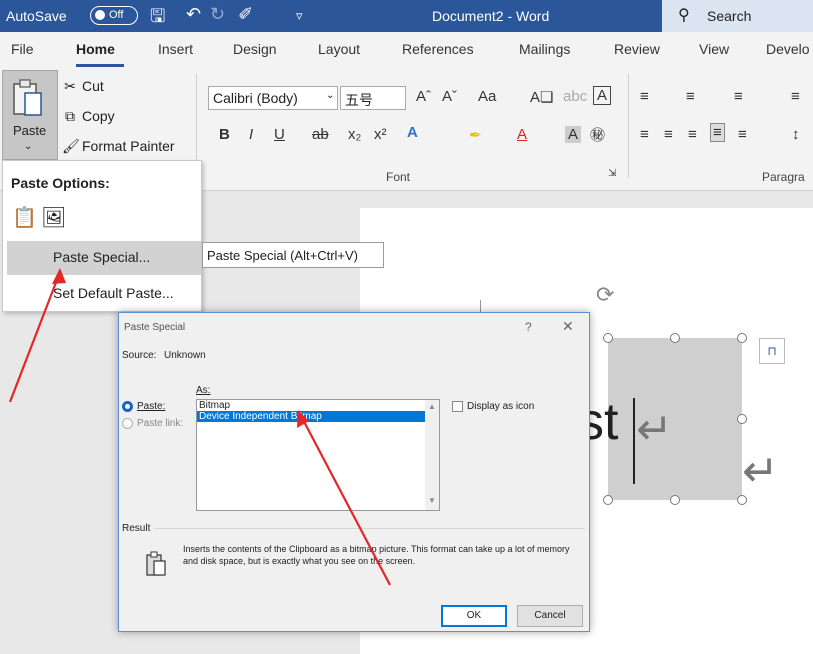 This screenshot has height=654, width=813. Describe the element at coordinates (568, 326) in the screenshot. I see `close-icon: ✕` at that location.